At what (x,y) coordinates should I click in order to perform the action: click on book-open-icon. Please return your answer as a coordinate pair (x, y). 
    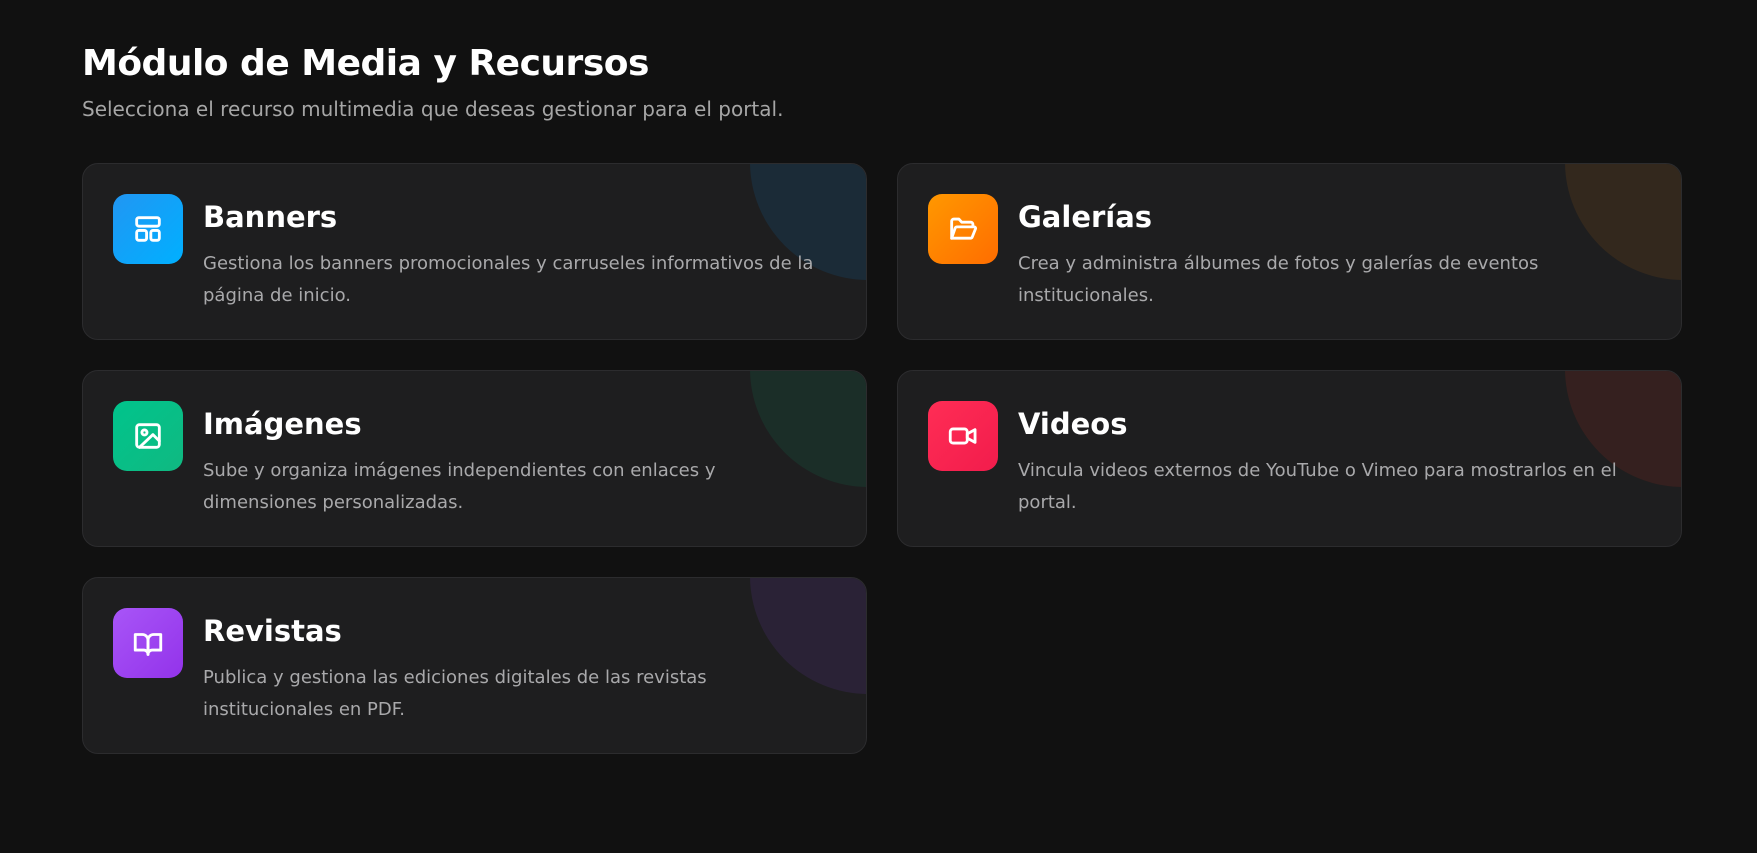
    Looking at the image, I should click on (148, 643).